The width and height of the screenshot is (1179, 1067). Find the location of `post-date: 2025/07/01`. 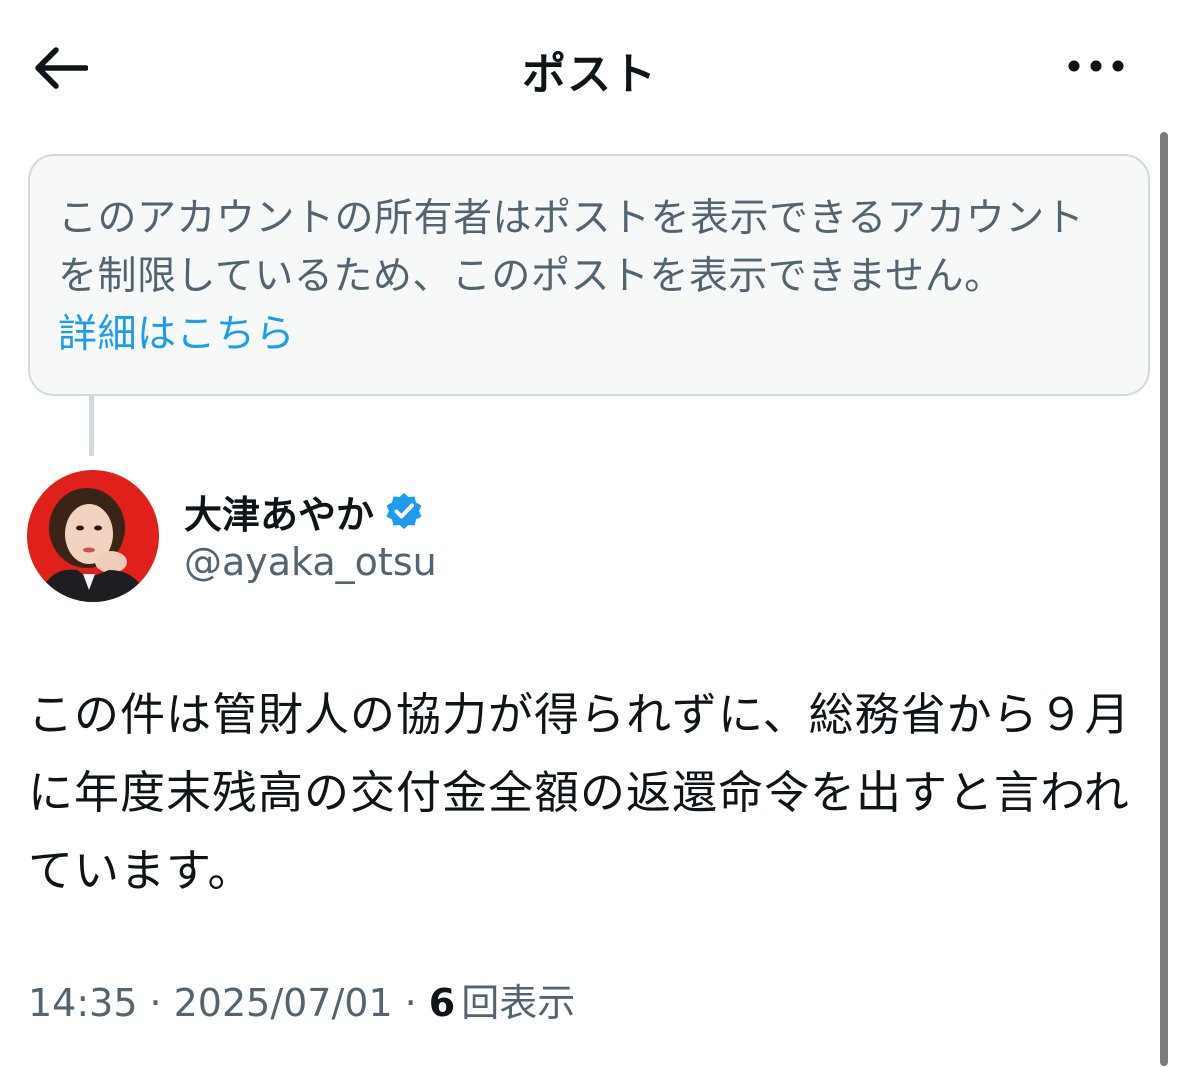

post-date: 2025/07/01 is located at coordinates (283, 1003).